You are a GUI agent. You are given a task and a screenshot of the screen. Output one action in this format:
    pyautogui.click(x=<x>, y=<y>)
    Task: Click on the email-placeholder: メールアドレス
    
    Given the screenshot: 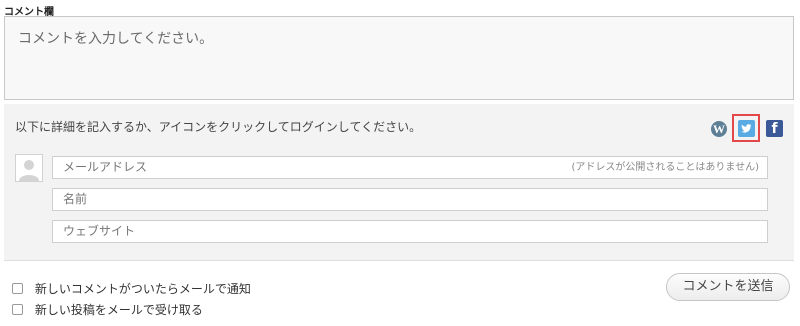 What is the action you would take?
    pyautogui.click(x=105, y=167)
    